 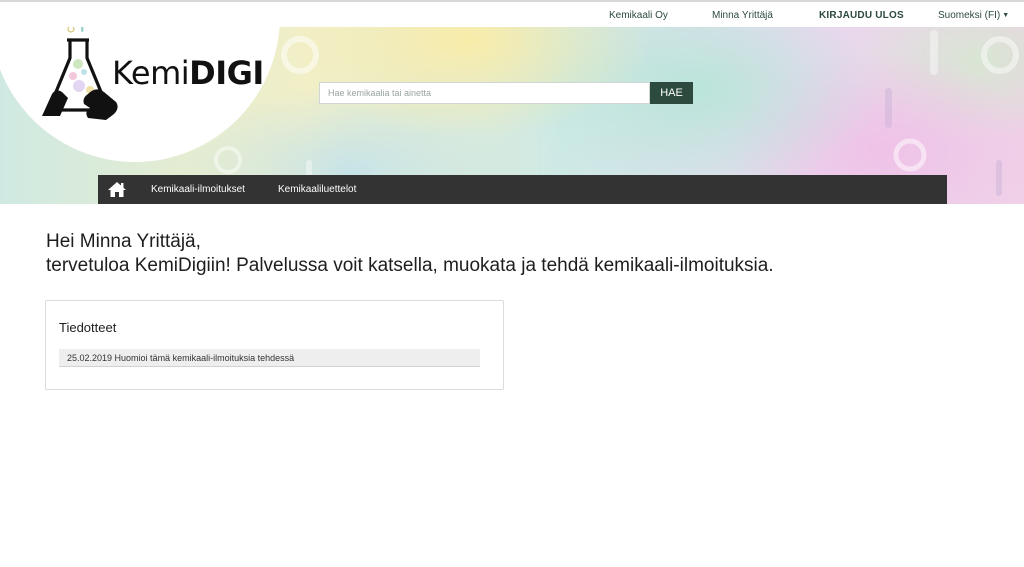 What do you see at coordinates (117, 189) in the screenshot?
I see `home-icon` at bounding box center [117, 189].